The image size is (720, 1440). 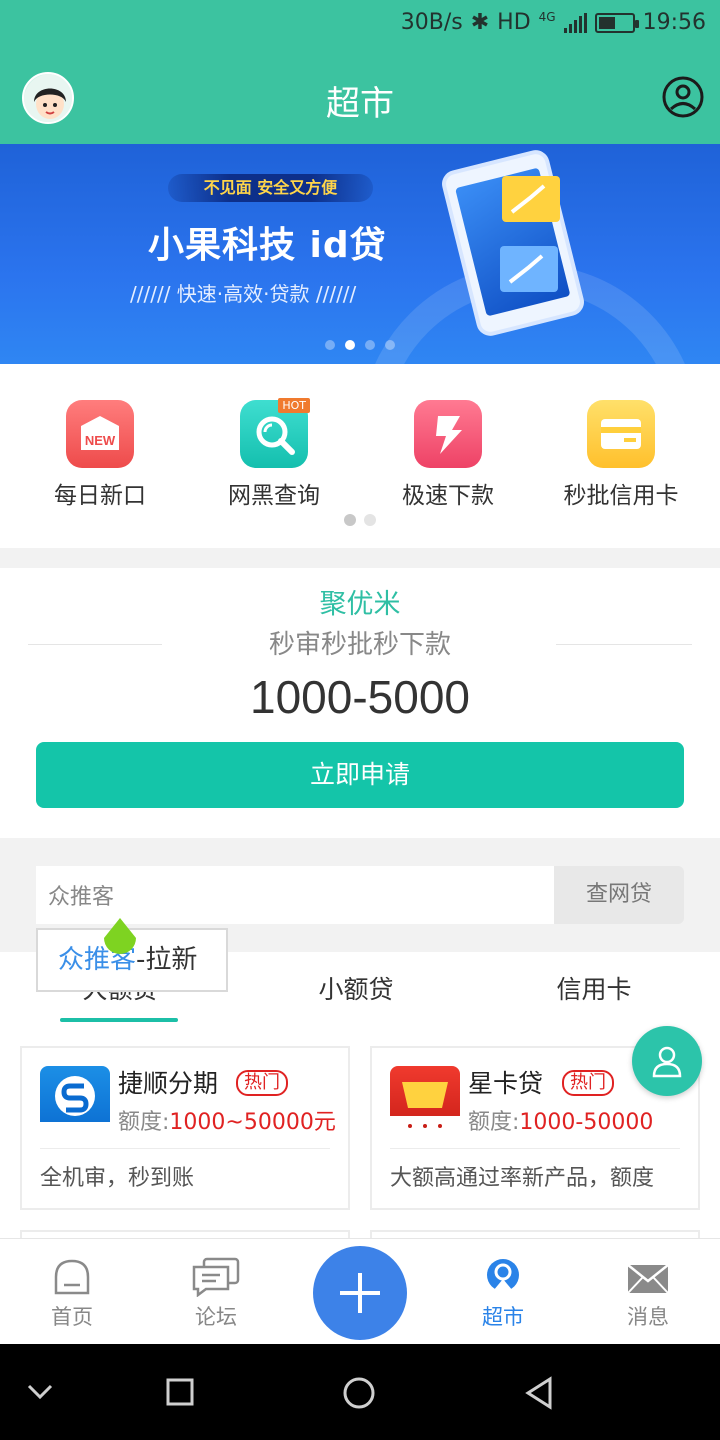 What do you see at coordinates (180, 1392) in the screenshot?
I see `recent-apps-icon` at bounding box center [180, 1392].